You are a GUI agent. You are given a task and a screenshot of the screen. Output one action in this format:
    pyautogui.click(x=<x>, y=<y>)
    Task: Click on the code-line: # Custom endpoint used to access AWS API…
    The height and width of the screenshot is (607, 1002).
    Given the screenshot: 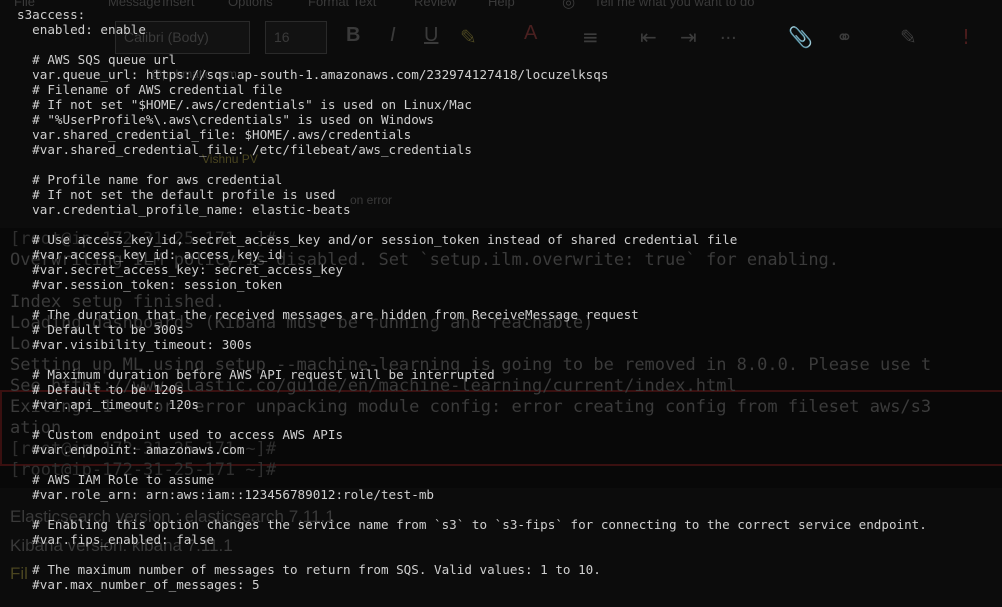 What is the action you would take?
    pyautogui.click(x=180, y=434)
    